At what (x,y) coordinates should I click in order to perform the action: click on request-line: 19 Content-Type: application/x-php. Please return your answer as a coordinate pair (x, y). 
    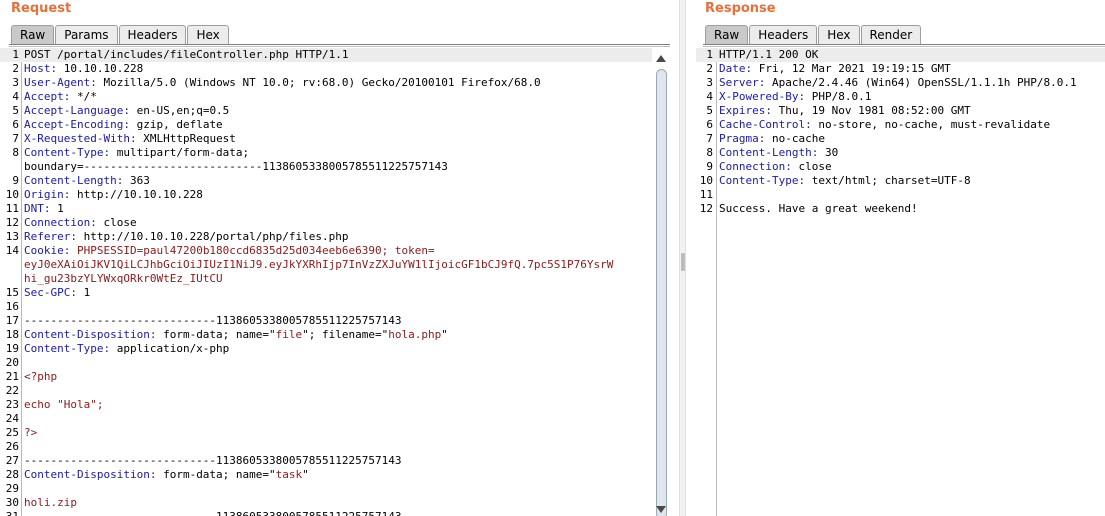
    Looking at the image, I should click on (326, 349).